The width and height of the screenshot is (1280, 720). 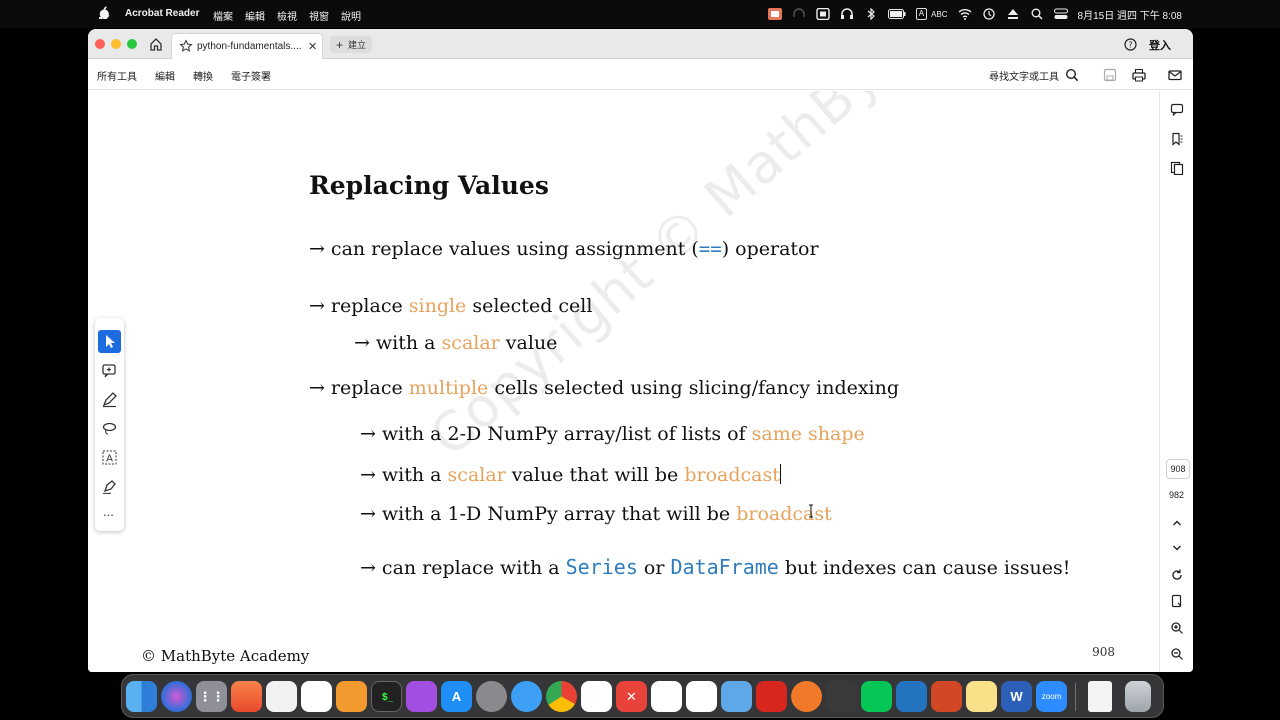 I want to click on document-icon, so click(x=1100, y=696).